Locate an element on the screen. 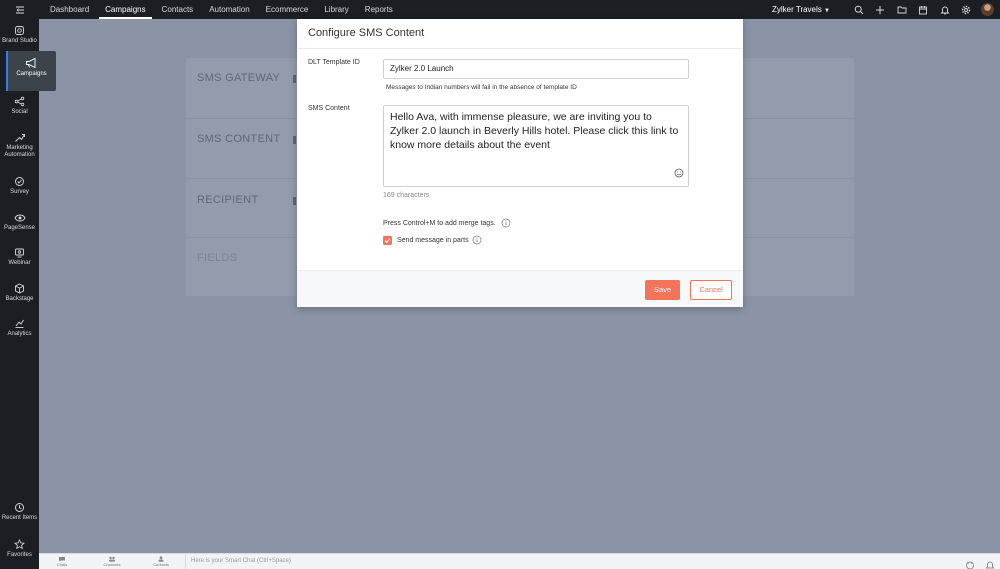  bottom-item-label: Chats is located at coordinates (62, 564).